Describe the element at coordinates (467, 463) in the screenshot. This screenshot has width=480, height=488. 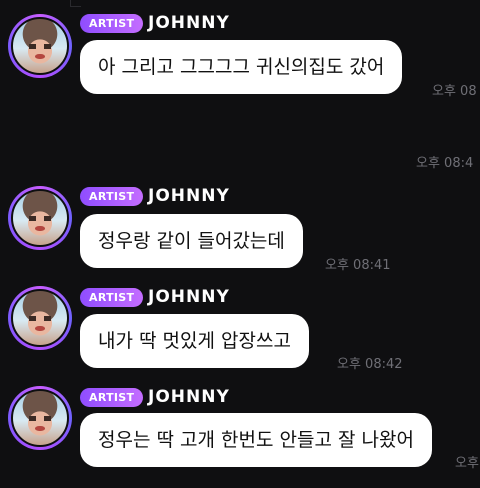
I see `message-time: 오후` at that location.